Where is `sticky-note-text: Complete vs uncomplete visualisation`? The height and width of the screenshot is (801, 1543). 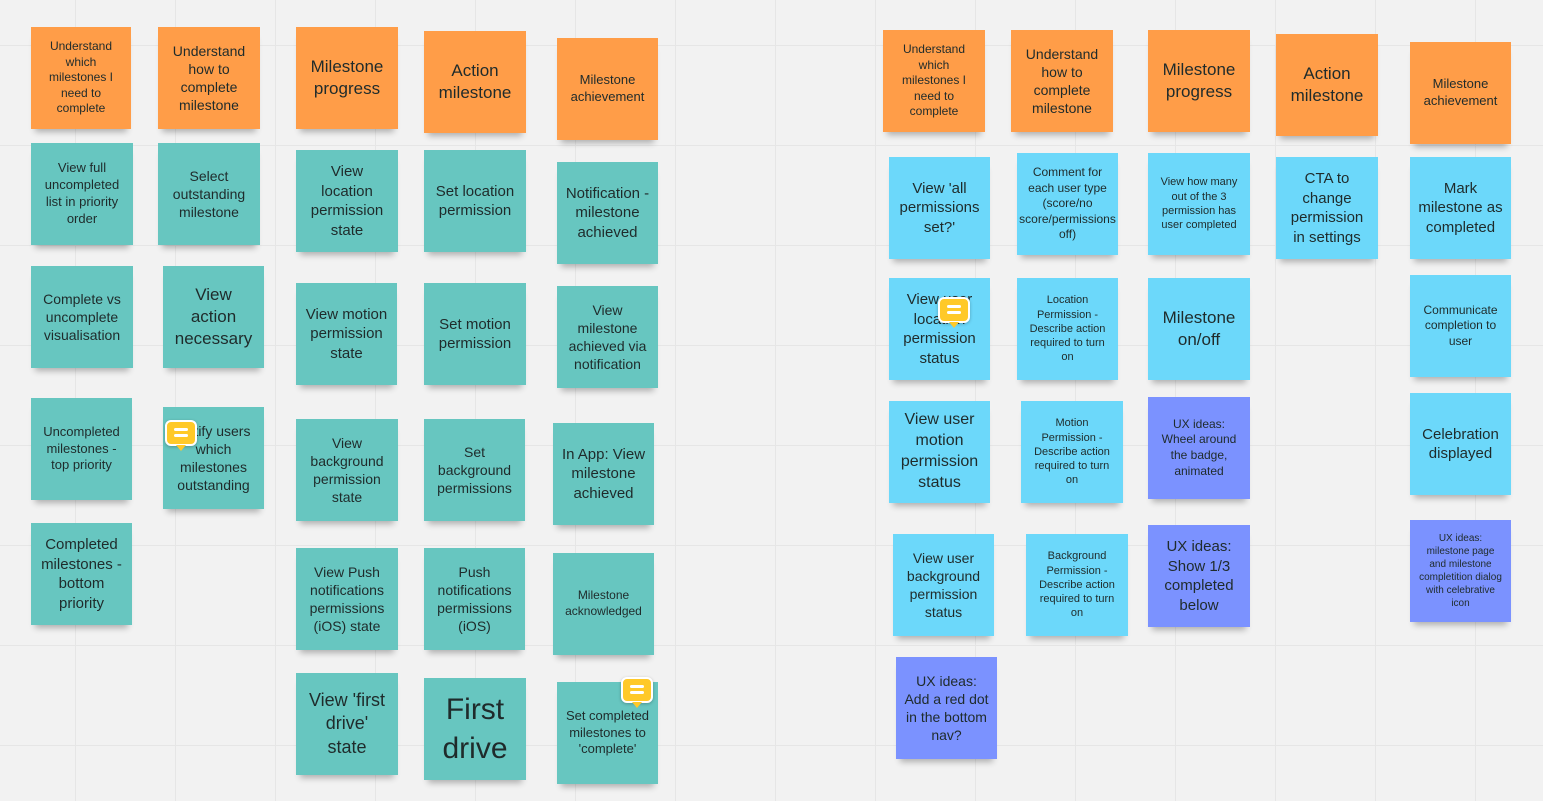 sticky-note-text: Complete vs uncomplete visualisation is located at coordinates (82, 317).